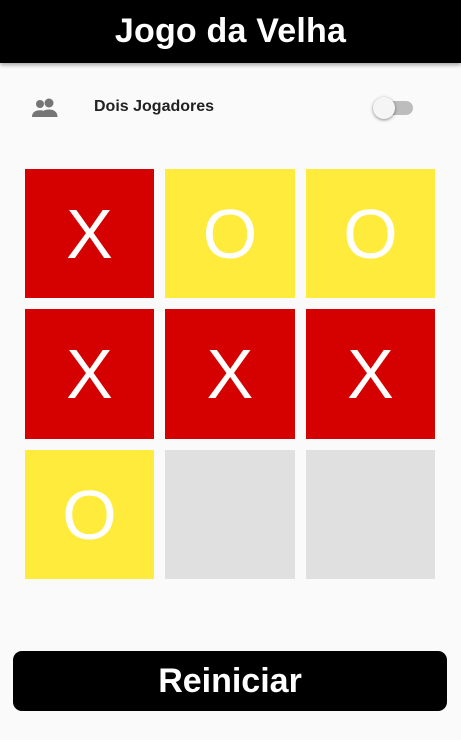 This screenshot has height=740, width=461. I want to click on restart-button: Reiniciar, so click(230, 681).